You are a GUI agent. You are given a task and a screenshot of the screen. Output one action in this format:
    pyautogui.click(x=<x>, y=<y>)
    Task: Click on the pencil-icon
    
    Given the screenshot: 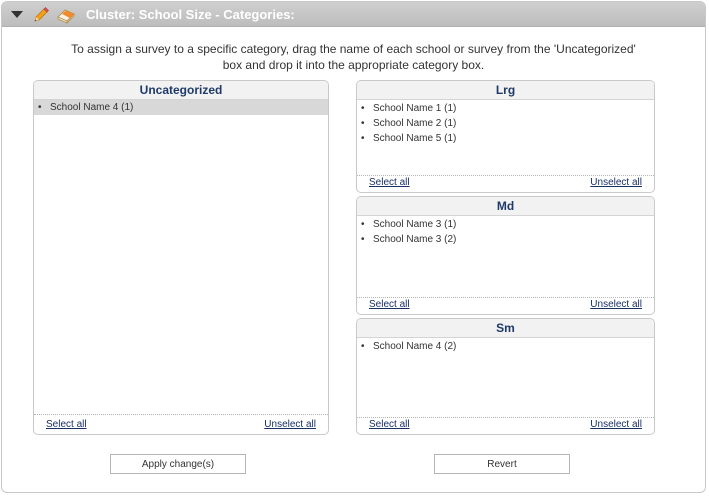 What is the action you would take?
    pyautogui.click(x=41, y=15)
    